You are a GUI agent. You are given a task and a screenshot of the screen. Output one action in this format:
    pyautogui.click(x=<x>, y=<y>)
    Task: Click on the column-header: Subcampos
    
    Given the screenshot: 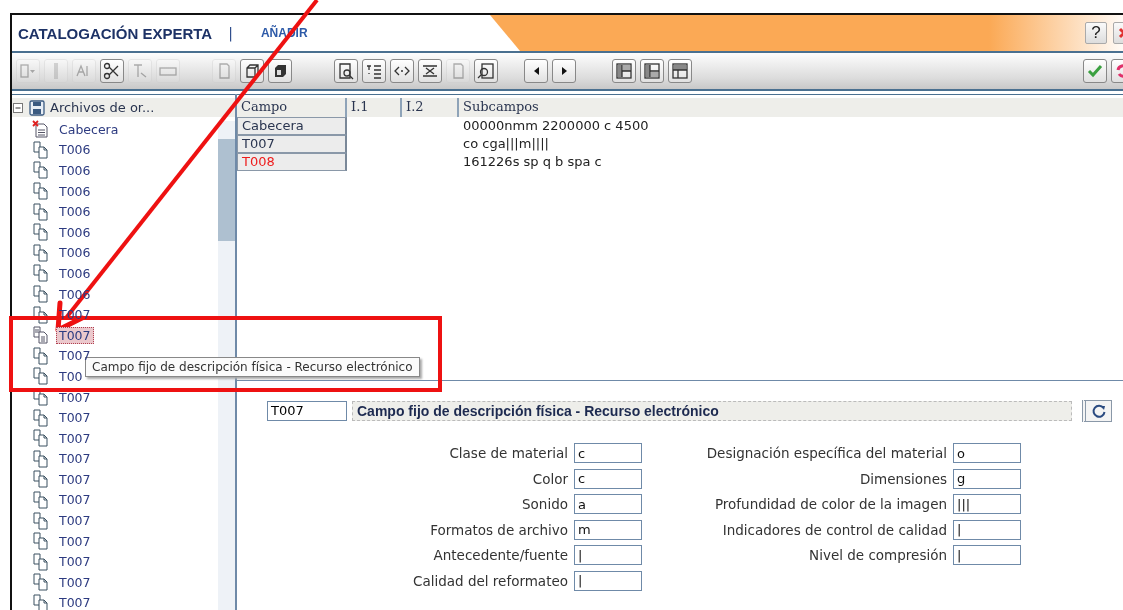 What is the action you would take?
    pyautogui.click(x=791, y=107)
    